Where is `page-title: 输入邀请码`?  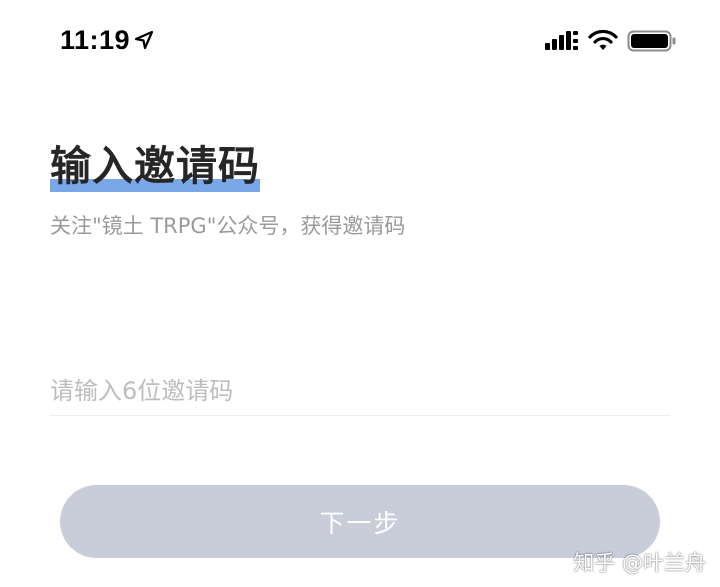 page-title: 输入邀请码 is located at coordinates (155, 166).